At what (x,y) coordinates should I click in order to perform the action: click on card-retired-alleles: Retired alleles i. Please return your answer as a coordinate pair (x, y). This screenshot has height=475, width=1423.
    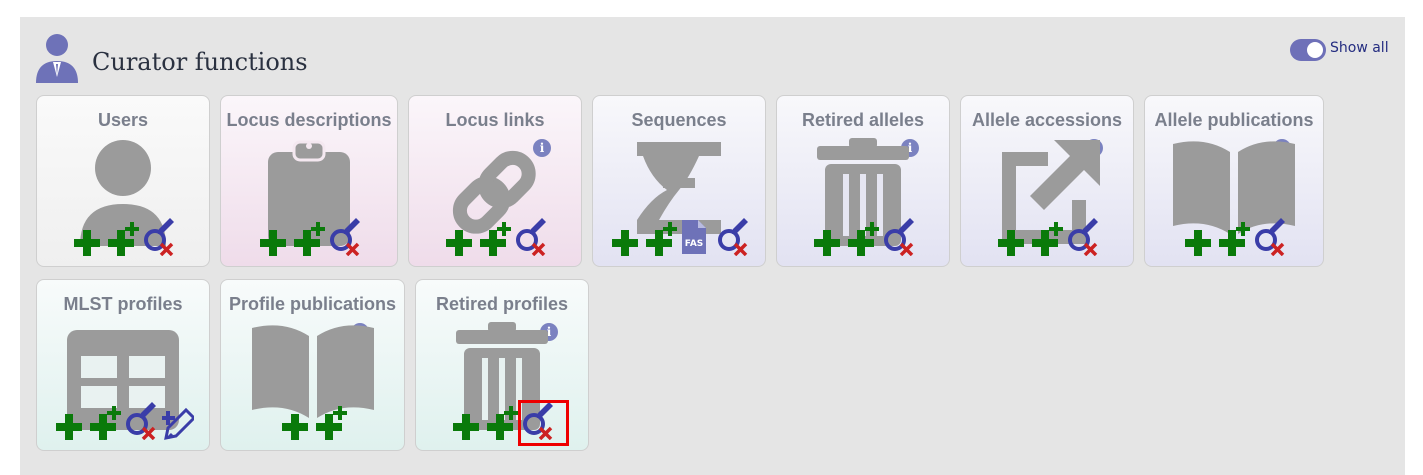
    Looking at the image, I should click on (863, 181).